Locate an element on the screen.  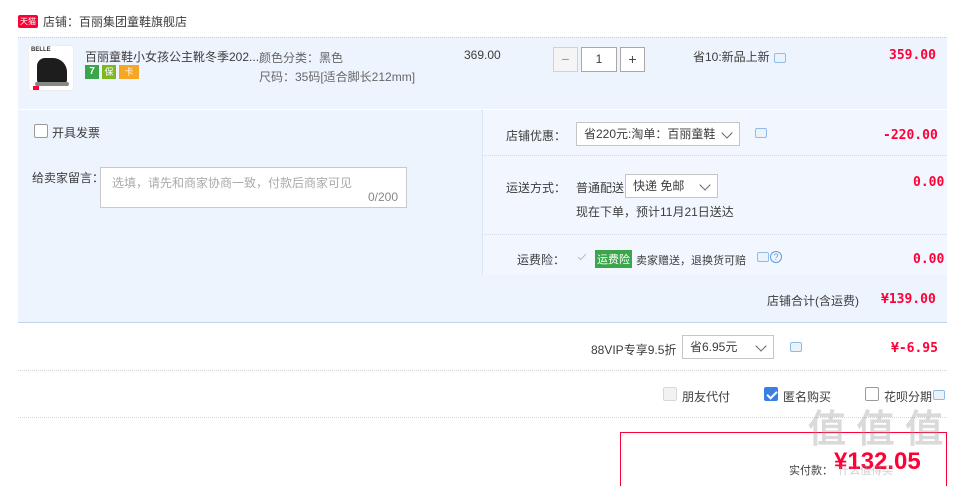
message-placeholder: 选填，请先和商家协商一致，付款后商家可见 is located at coordinates (232, 183).